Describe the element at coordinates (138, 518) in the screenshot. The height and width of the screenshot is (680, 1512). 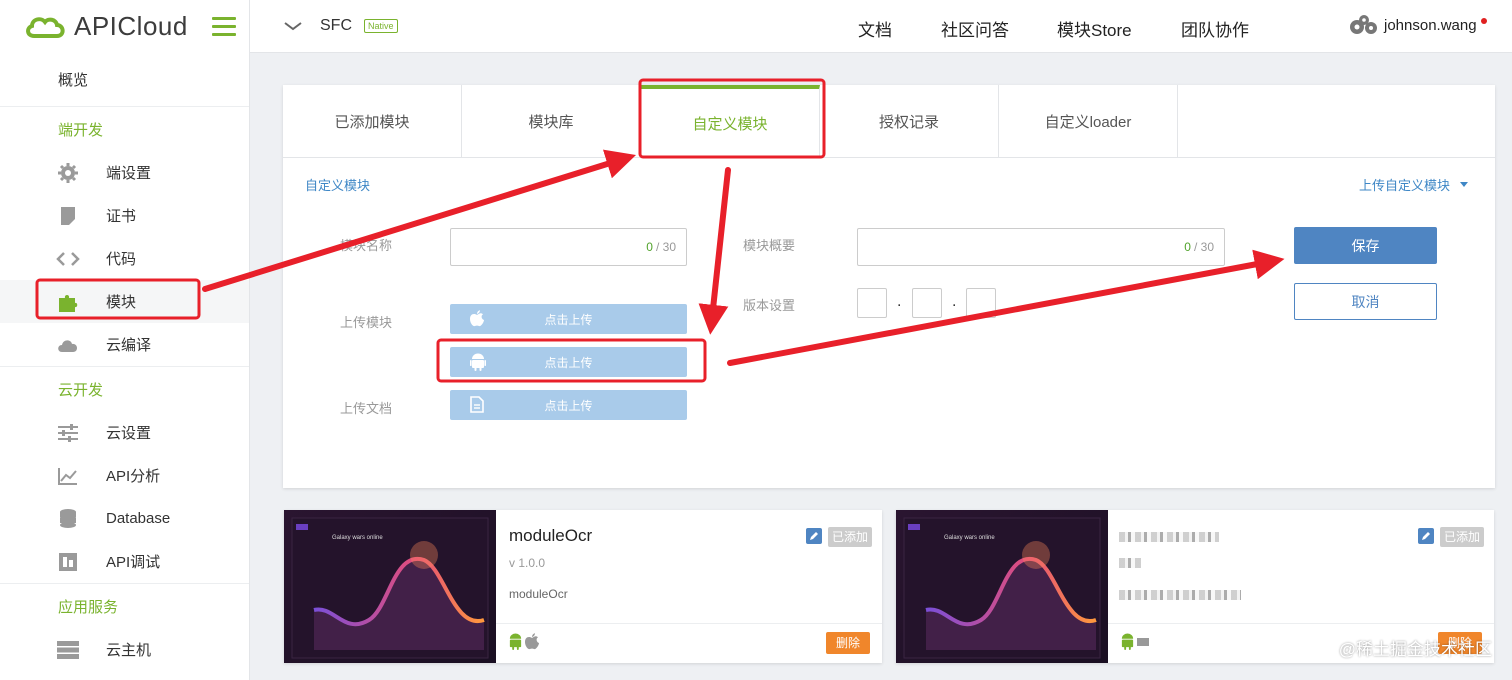
I see `sidebar-item-label: Database` at that location.